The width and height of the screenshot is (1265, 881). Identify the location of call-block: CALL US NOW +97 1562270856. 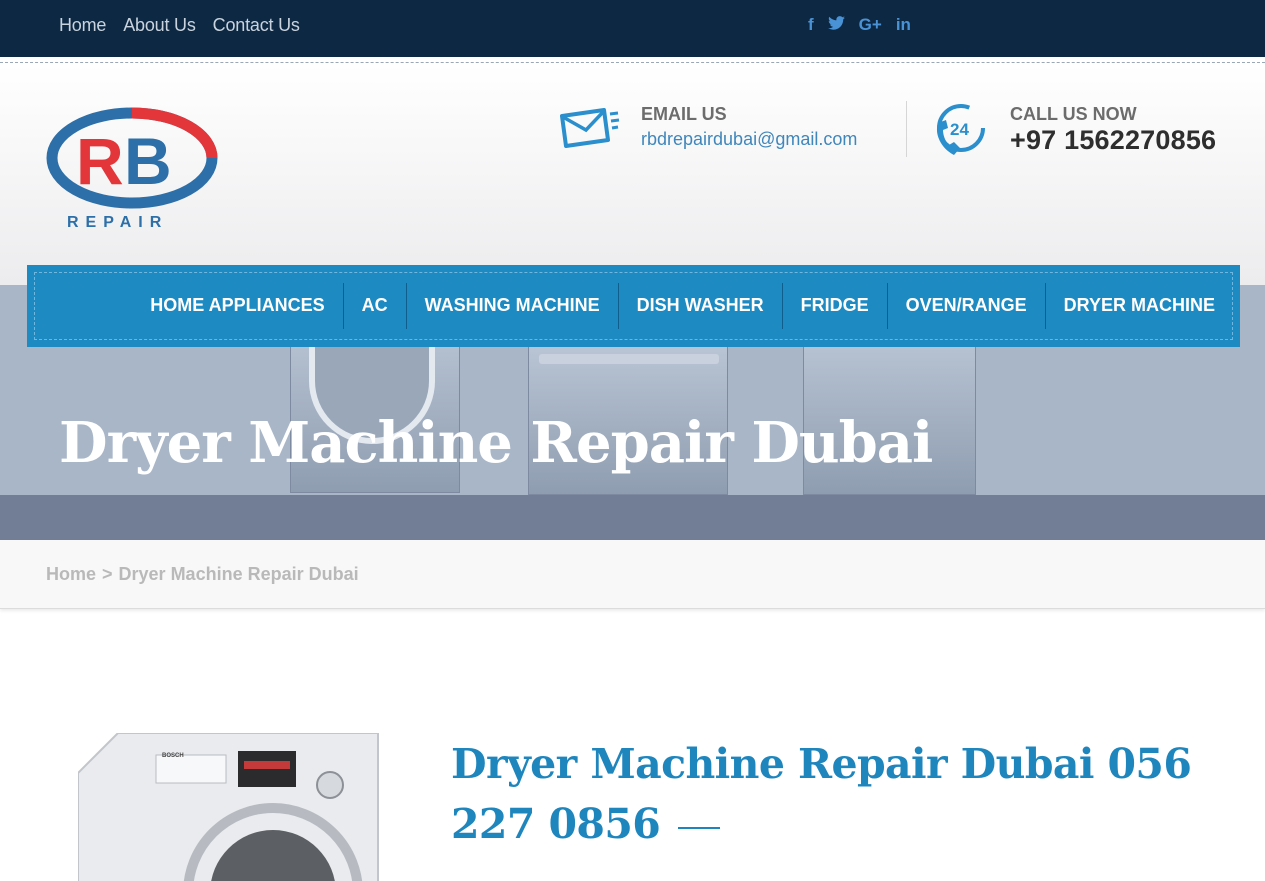
(1113, 130).